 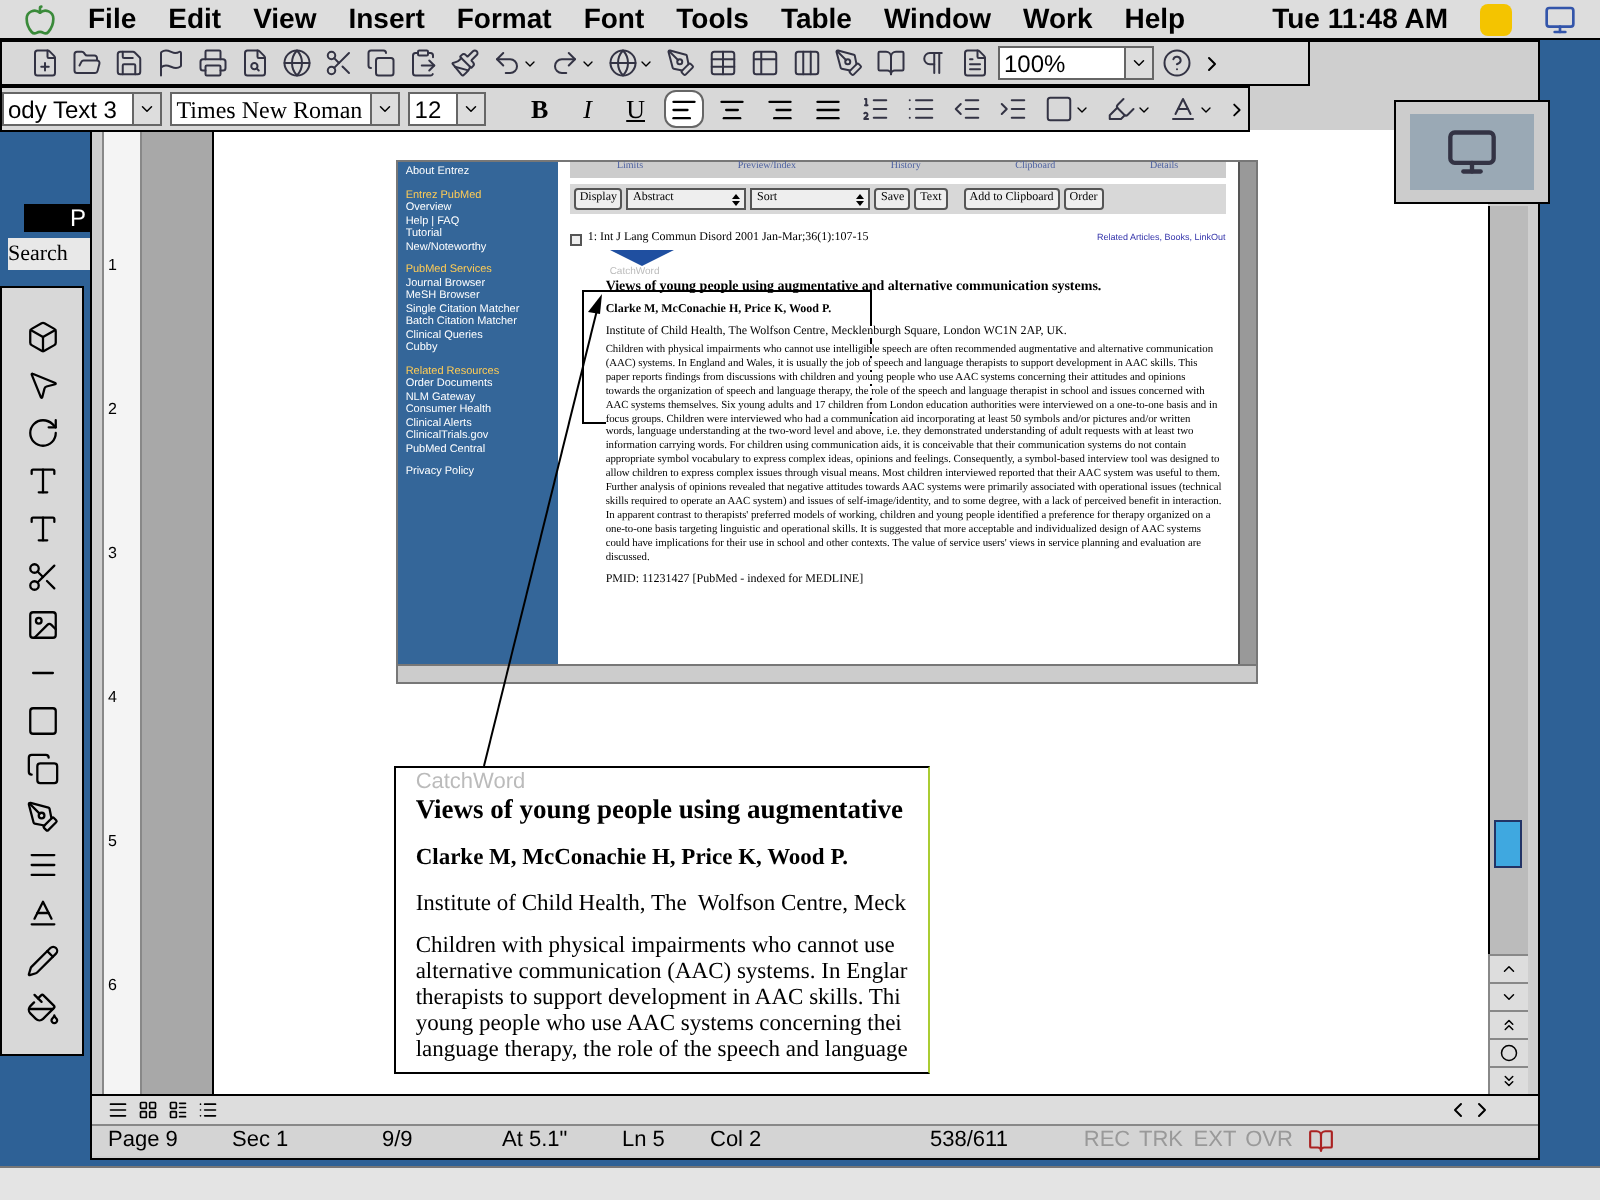 What do you see at coordinates (177, 1110) in the screenshot?
I see `page-layout-icon` at bounding box center [177, 1110].